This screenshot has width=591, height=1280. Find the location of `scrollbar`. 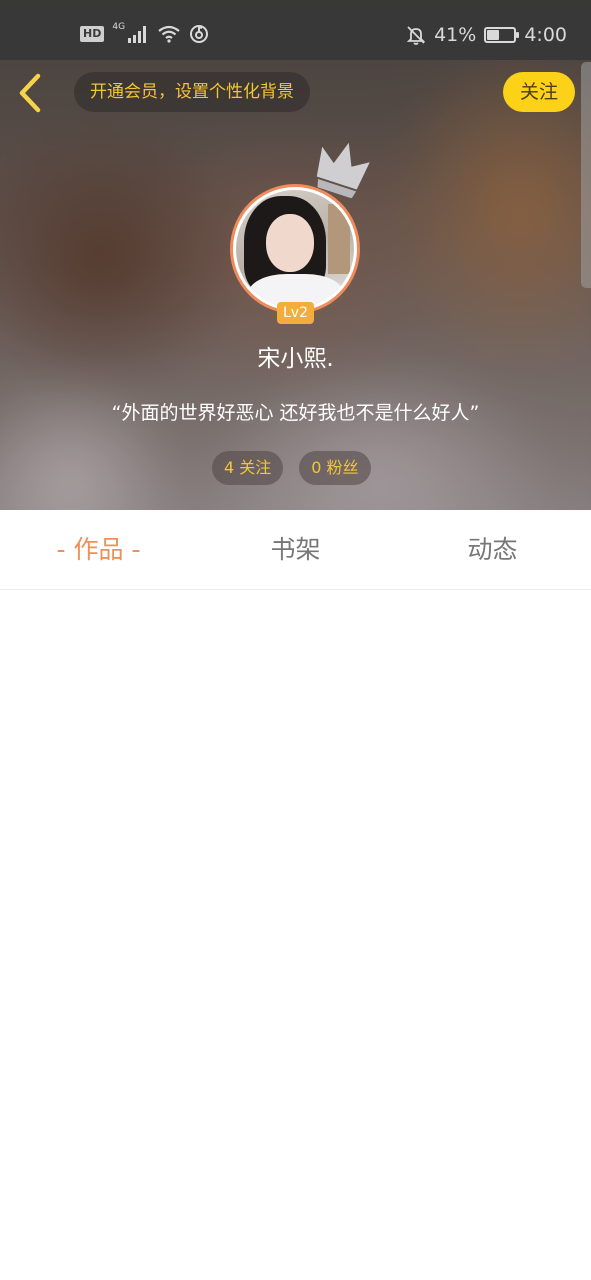

scrollbar is located at coordinates (586, 175).